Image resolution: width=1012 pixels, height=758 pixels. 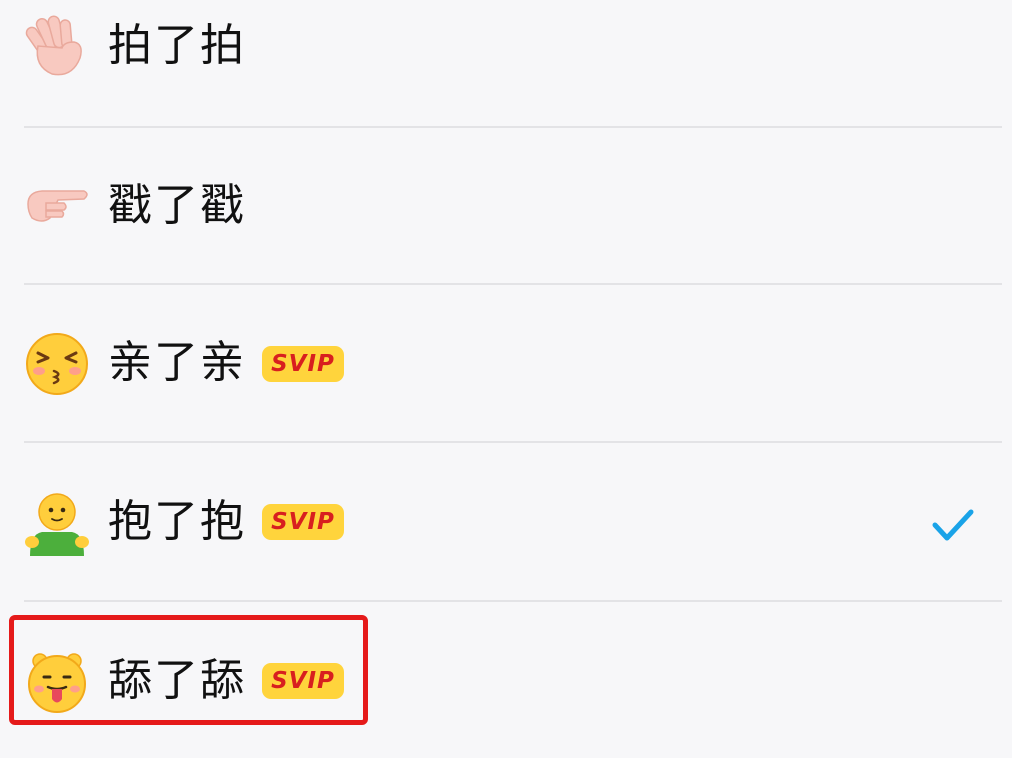 I want to click on wave-hand-icon, so click(x=57, y=47).